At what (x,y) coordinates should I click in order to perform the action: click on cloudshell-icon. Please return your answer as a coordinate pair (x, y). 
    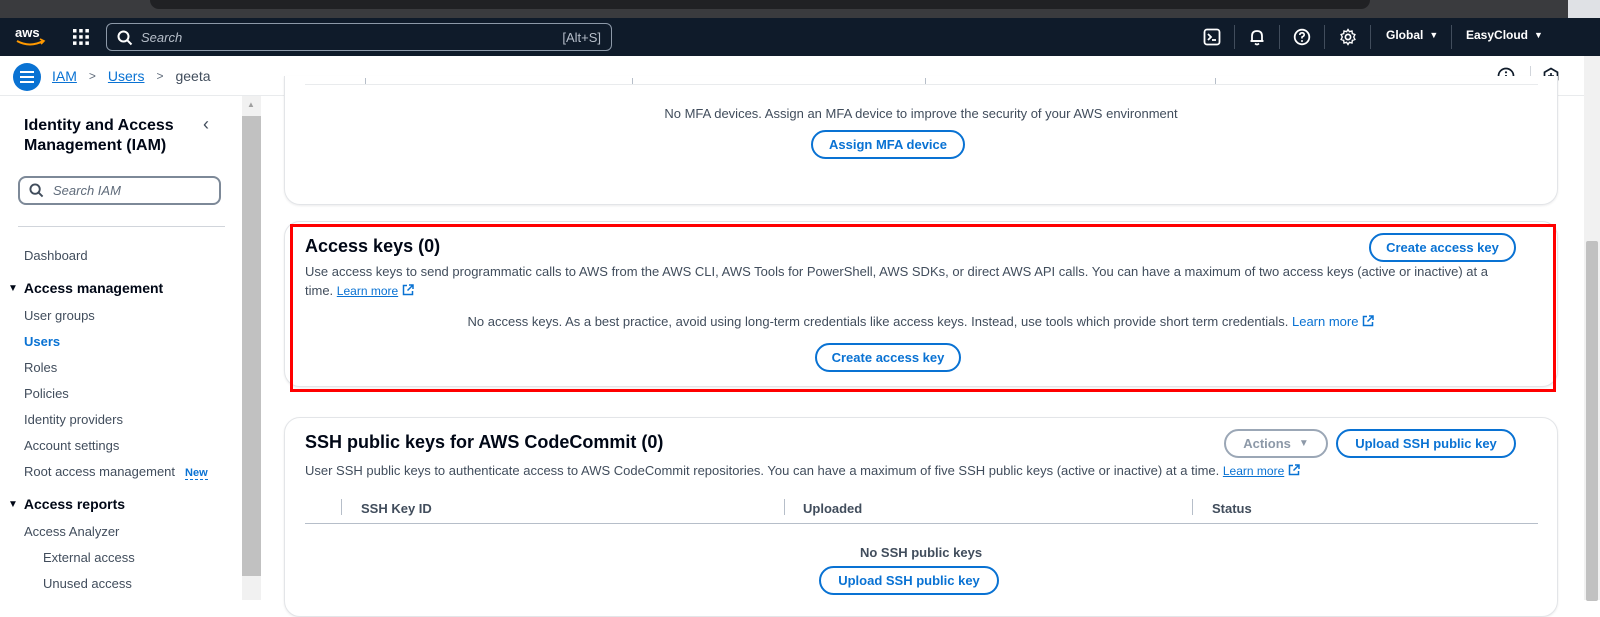
    Looking at the image, I should click on (1212, 37).